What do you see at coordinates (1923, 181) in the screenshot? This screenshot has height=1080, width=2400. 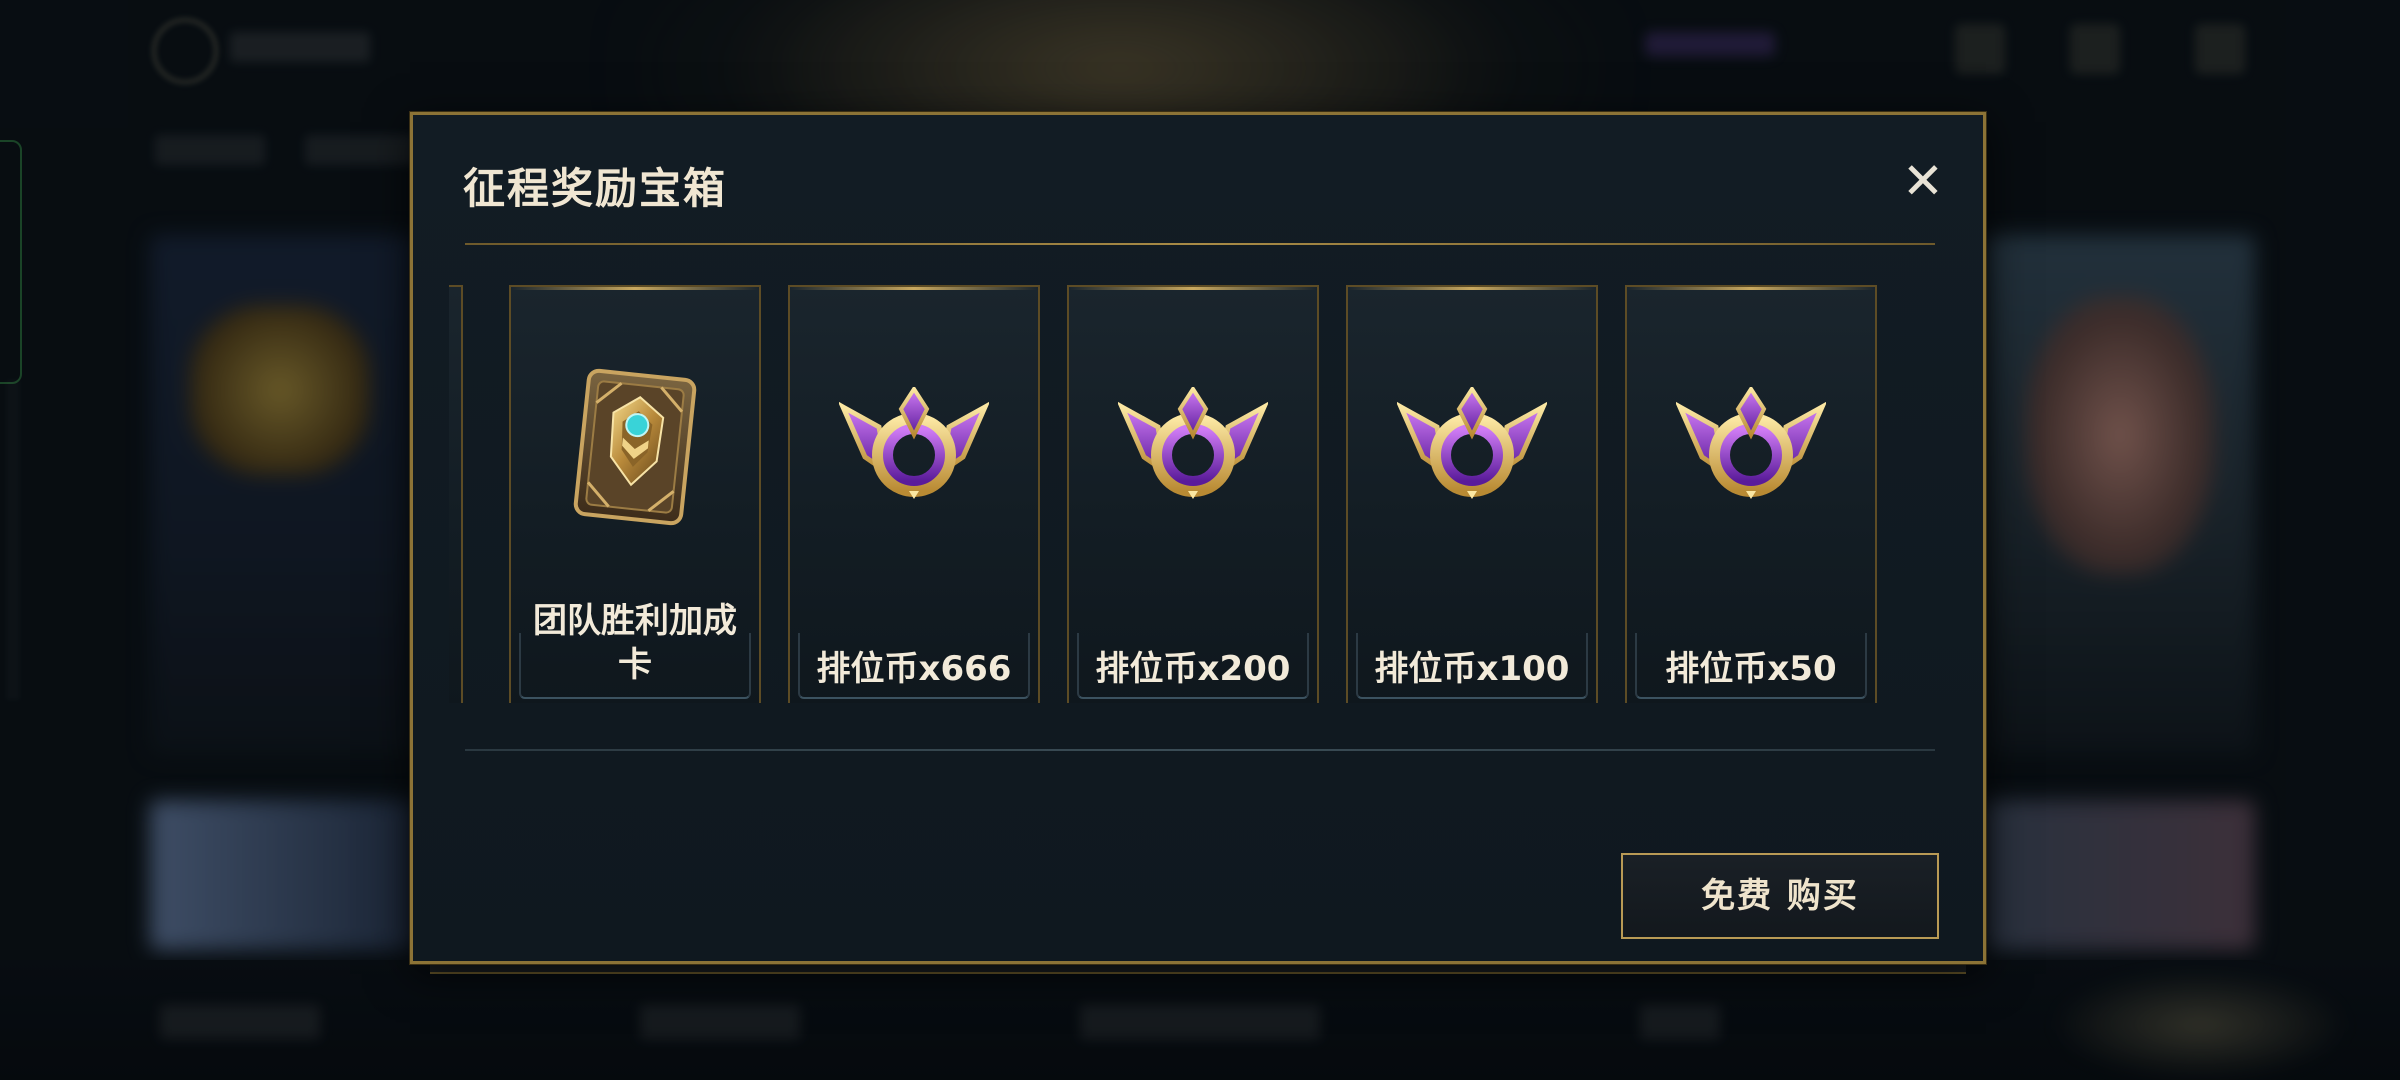 I see `close-icon: ✕` at bounding box center [1923, 181].